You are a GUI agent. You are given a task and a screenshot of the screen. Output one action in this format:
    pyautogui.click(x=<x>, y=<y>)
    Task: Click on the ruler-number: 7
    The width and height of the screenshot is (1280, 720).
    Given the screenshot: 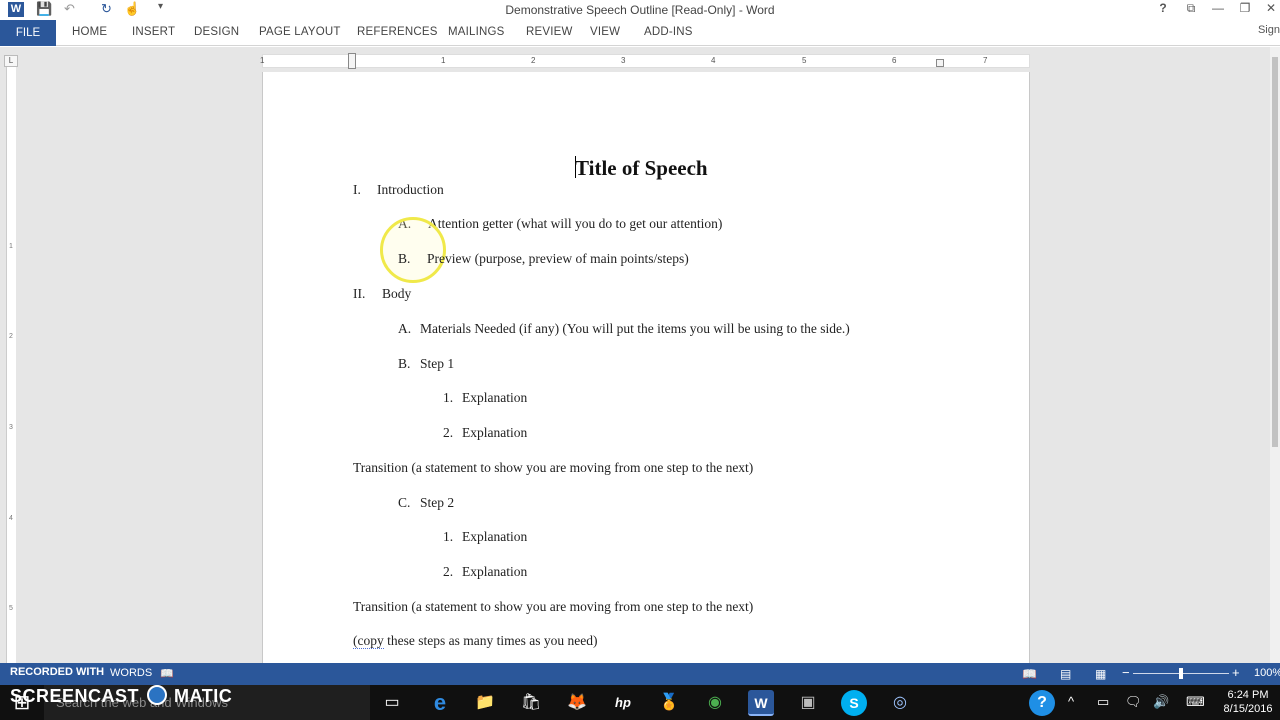 What is the action you would take?
    pyautogui.click(x=985, y=60)
    